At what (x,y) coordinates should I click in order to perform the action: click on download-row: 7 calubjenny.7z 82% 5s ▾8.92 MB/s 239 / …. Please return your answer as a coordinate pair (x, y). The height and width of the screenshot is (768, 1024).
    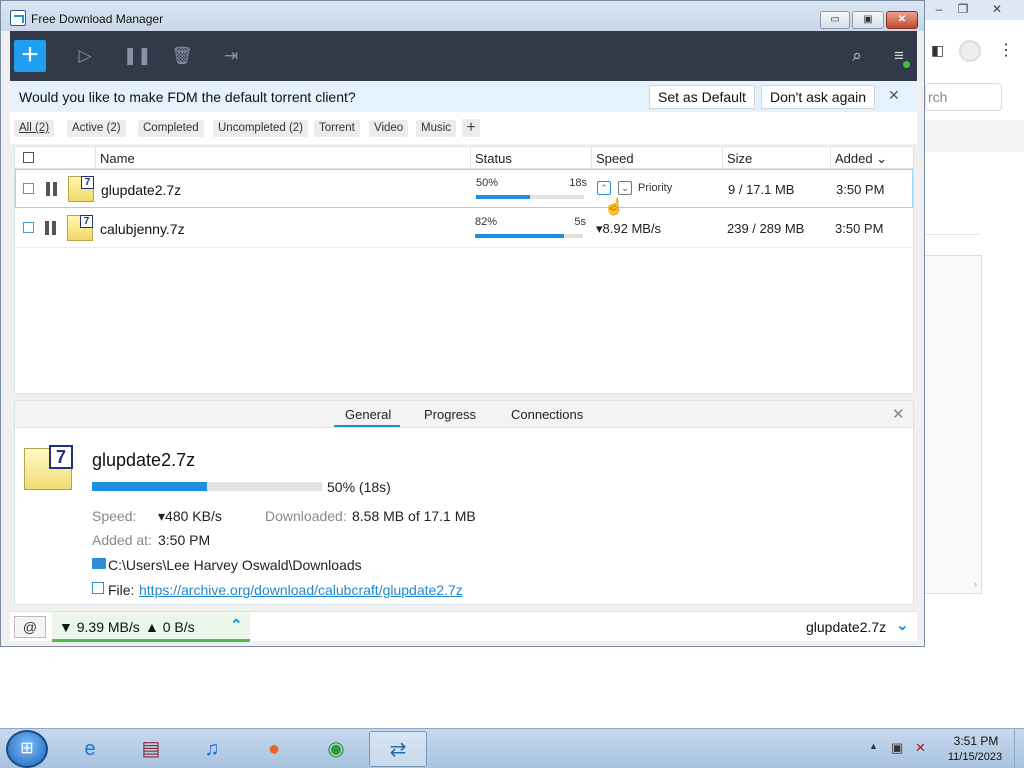
    Looking at the image, I should click on (464, 228).